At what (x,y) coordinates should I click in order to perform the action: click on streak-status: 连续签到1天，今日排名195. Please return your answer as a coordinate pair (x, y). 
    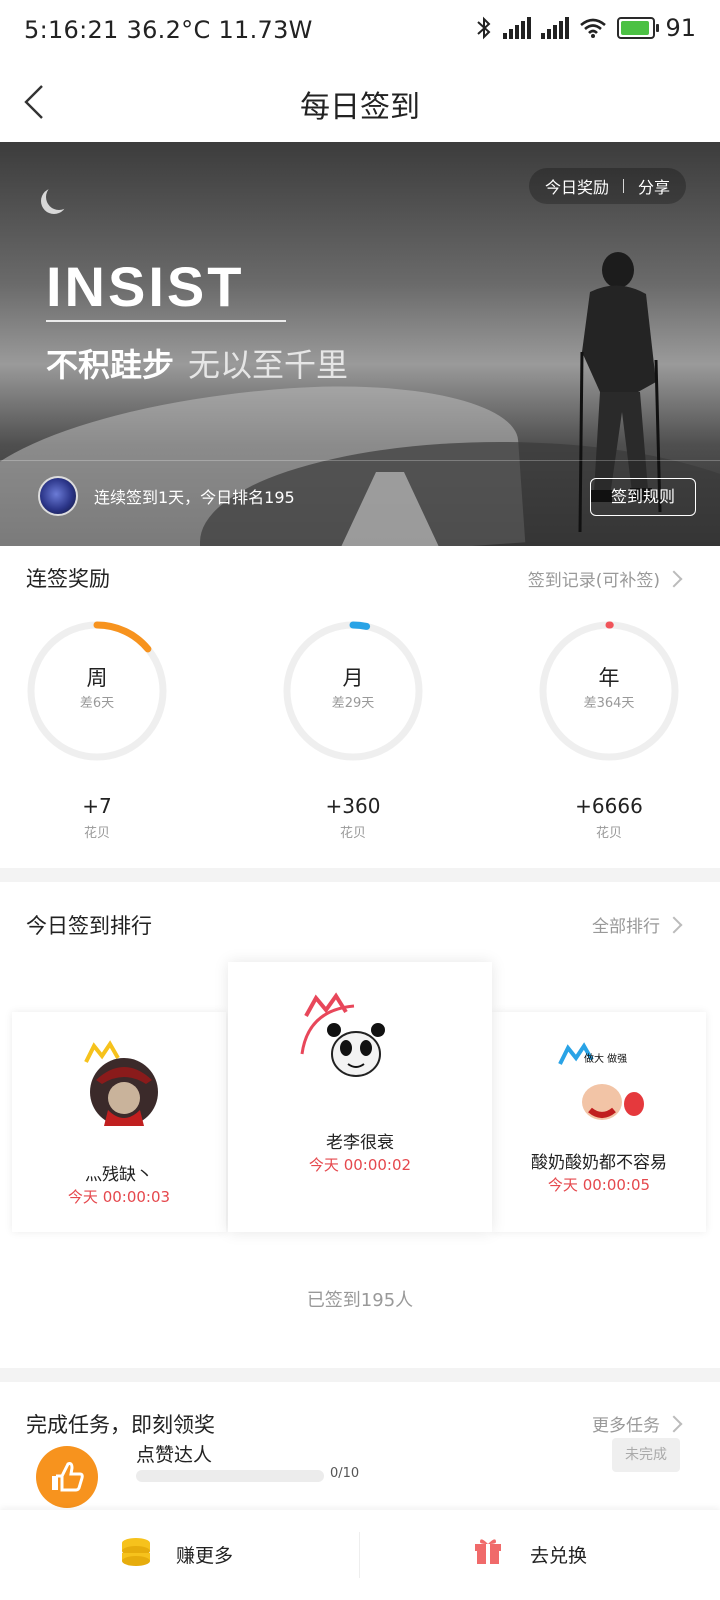
    Looking at the image, I should click on (194, 497).